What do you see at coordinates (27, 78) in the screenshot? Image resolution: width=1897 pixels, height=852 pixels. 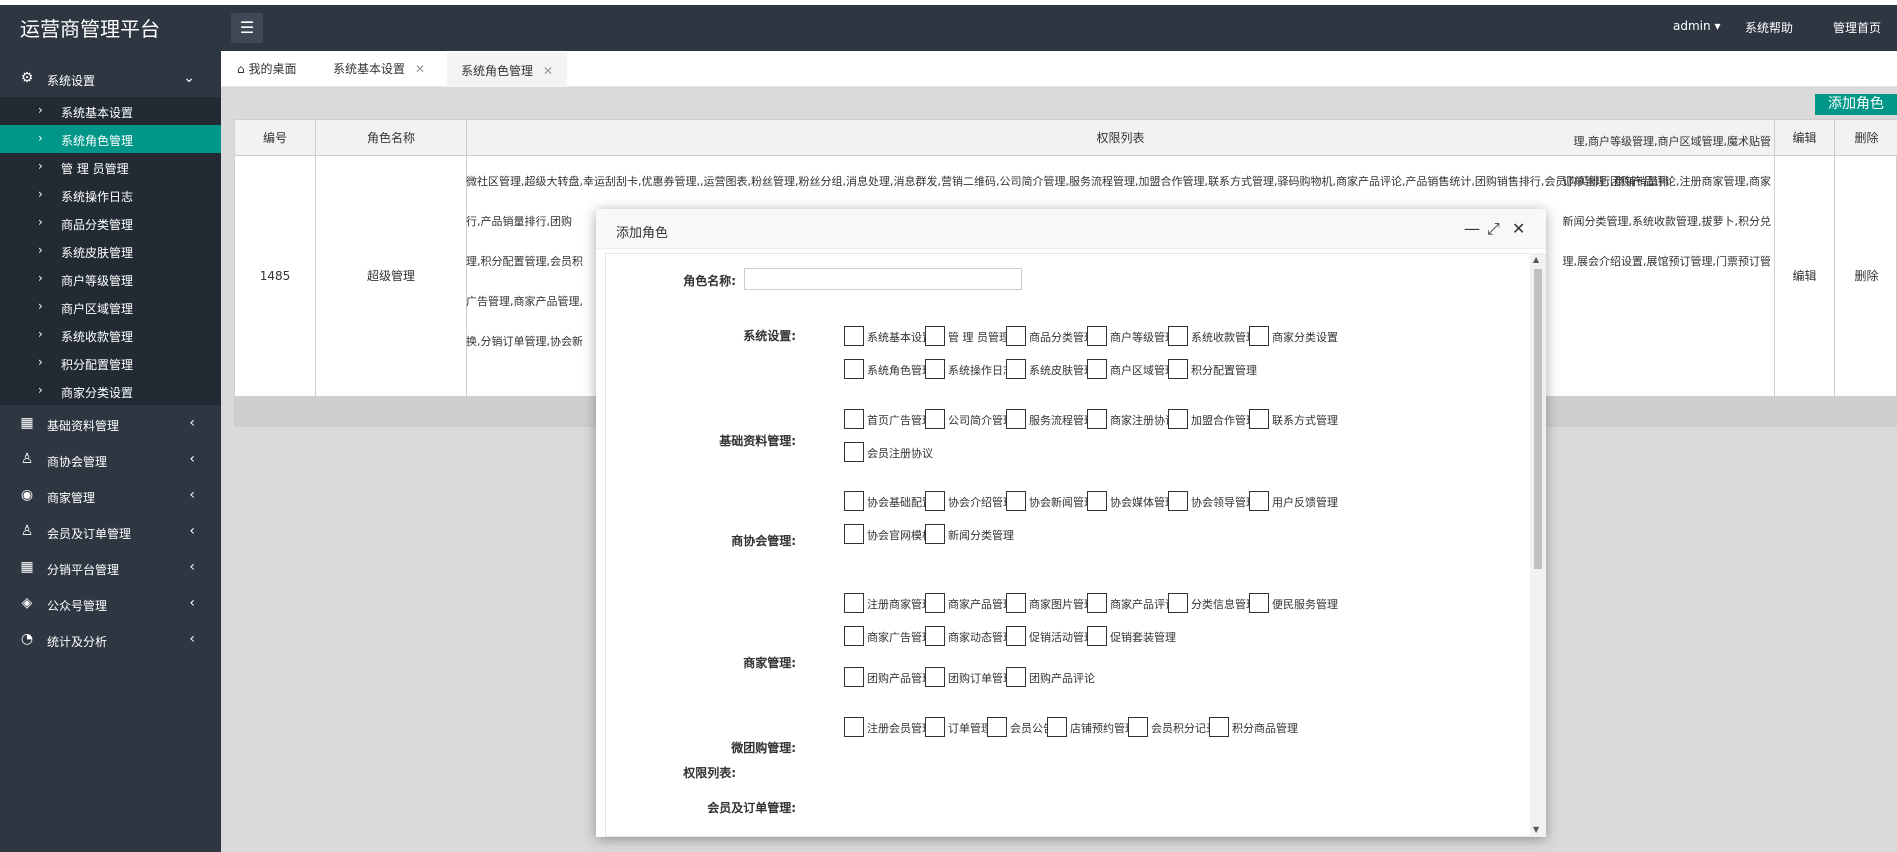 I see `gear-icon: ⚙` at bounding box center [27, 78].